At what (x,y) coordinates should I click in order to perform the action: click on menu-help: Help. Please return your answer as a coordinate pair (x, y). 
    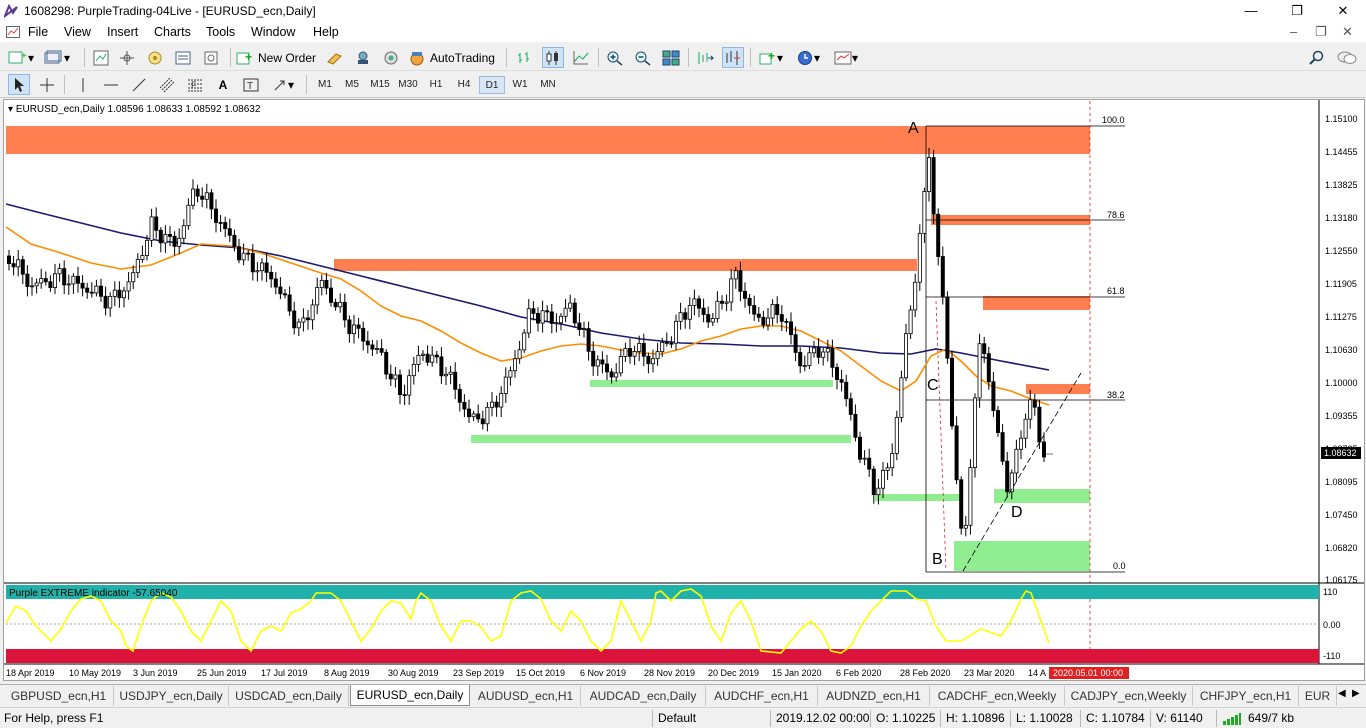
    Looking at the image, I should click on (326, 32).